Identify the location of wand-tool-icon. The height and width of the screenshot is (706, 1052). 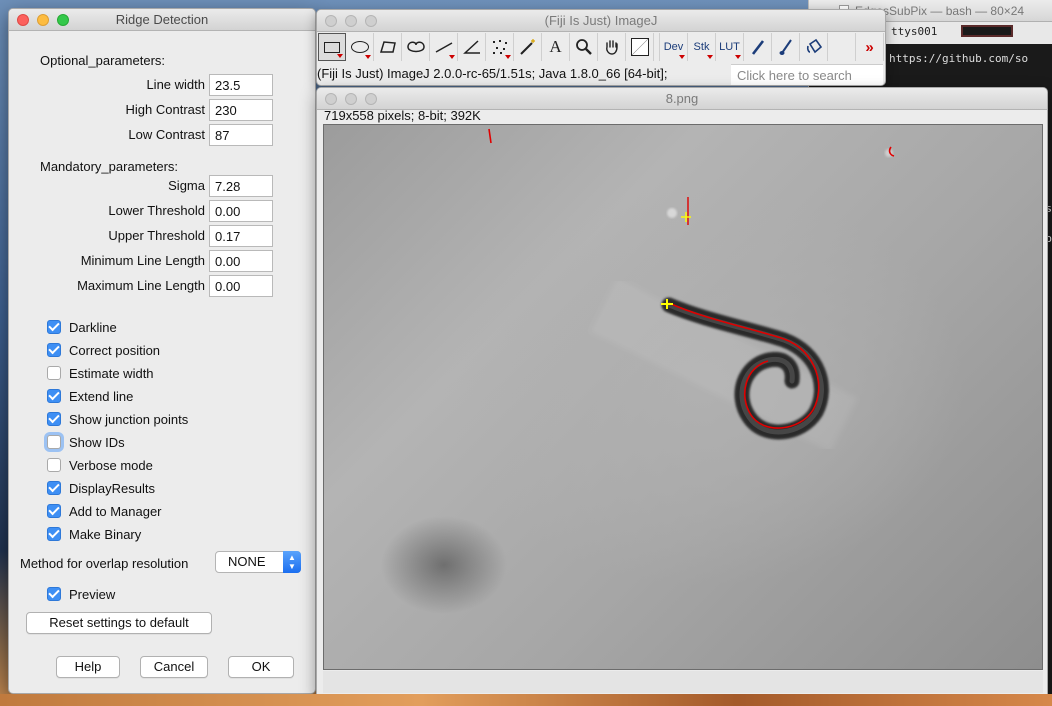
(528, 47).